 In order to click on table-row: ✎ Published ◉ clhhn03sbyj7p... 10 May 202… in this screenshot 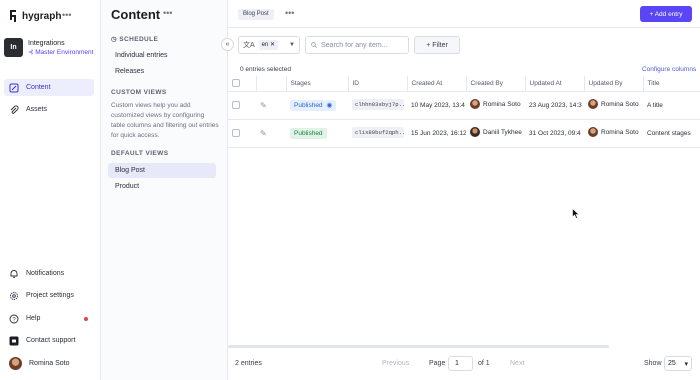, I will do `click(464, 105)`.